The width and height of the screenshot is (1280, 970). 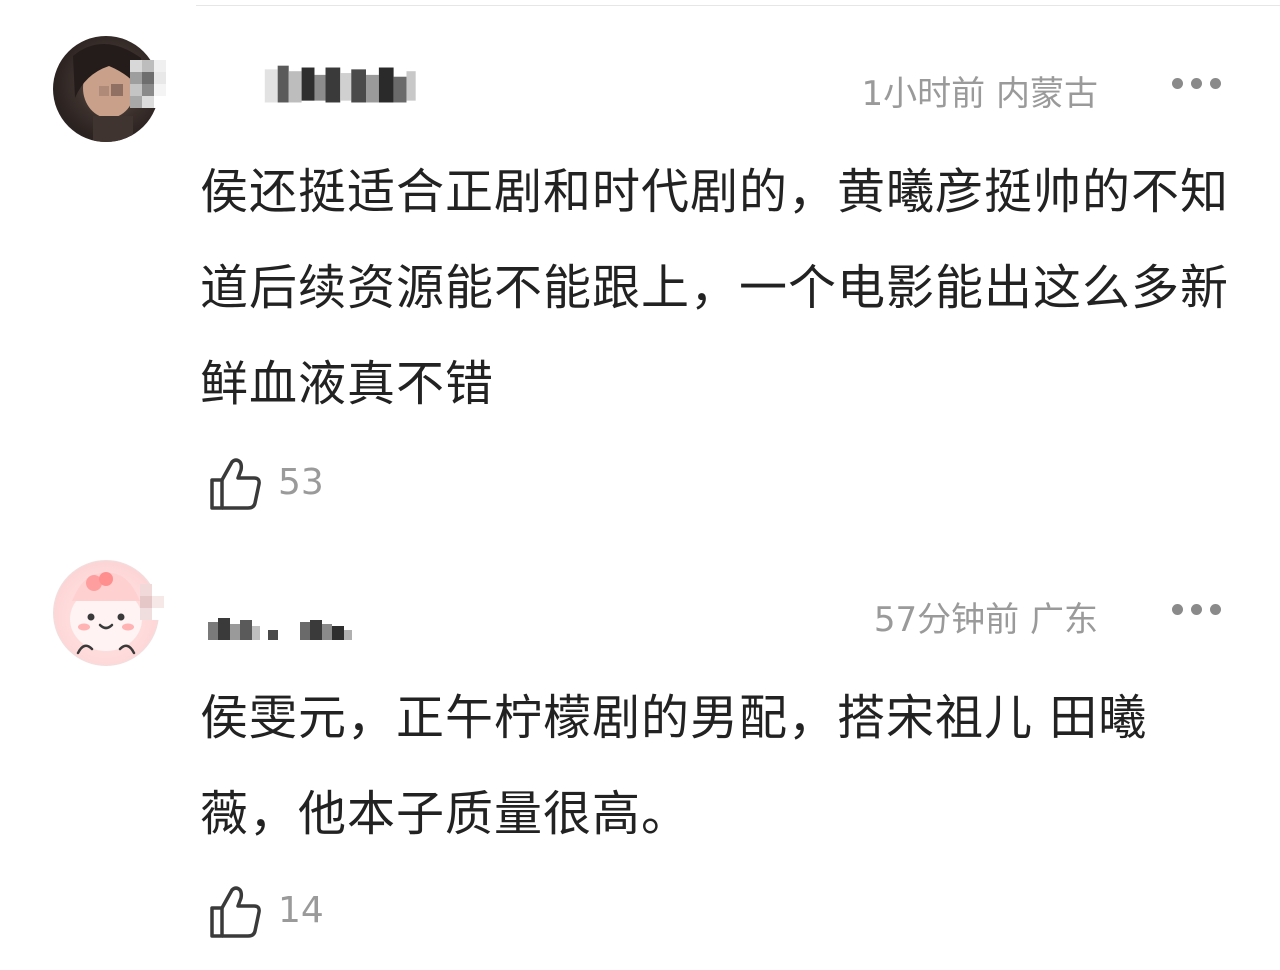 I want to click on comment-meta: 57分钟前 广东, so click(x=986, y=616).